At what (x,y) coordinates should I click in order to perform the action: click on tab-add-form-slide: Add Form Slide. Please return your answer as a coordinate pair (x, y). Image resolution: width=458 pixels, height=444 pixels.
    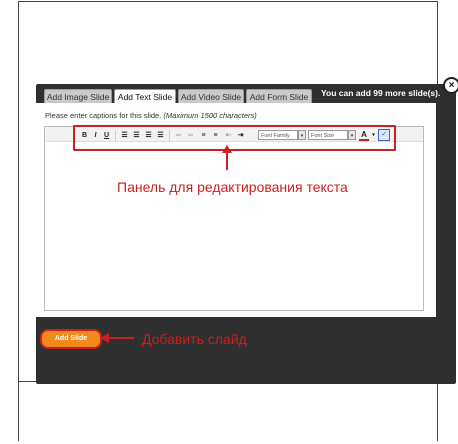
    Looking at the image, I should click on (279, 96).